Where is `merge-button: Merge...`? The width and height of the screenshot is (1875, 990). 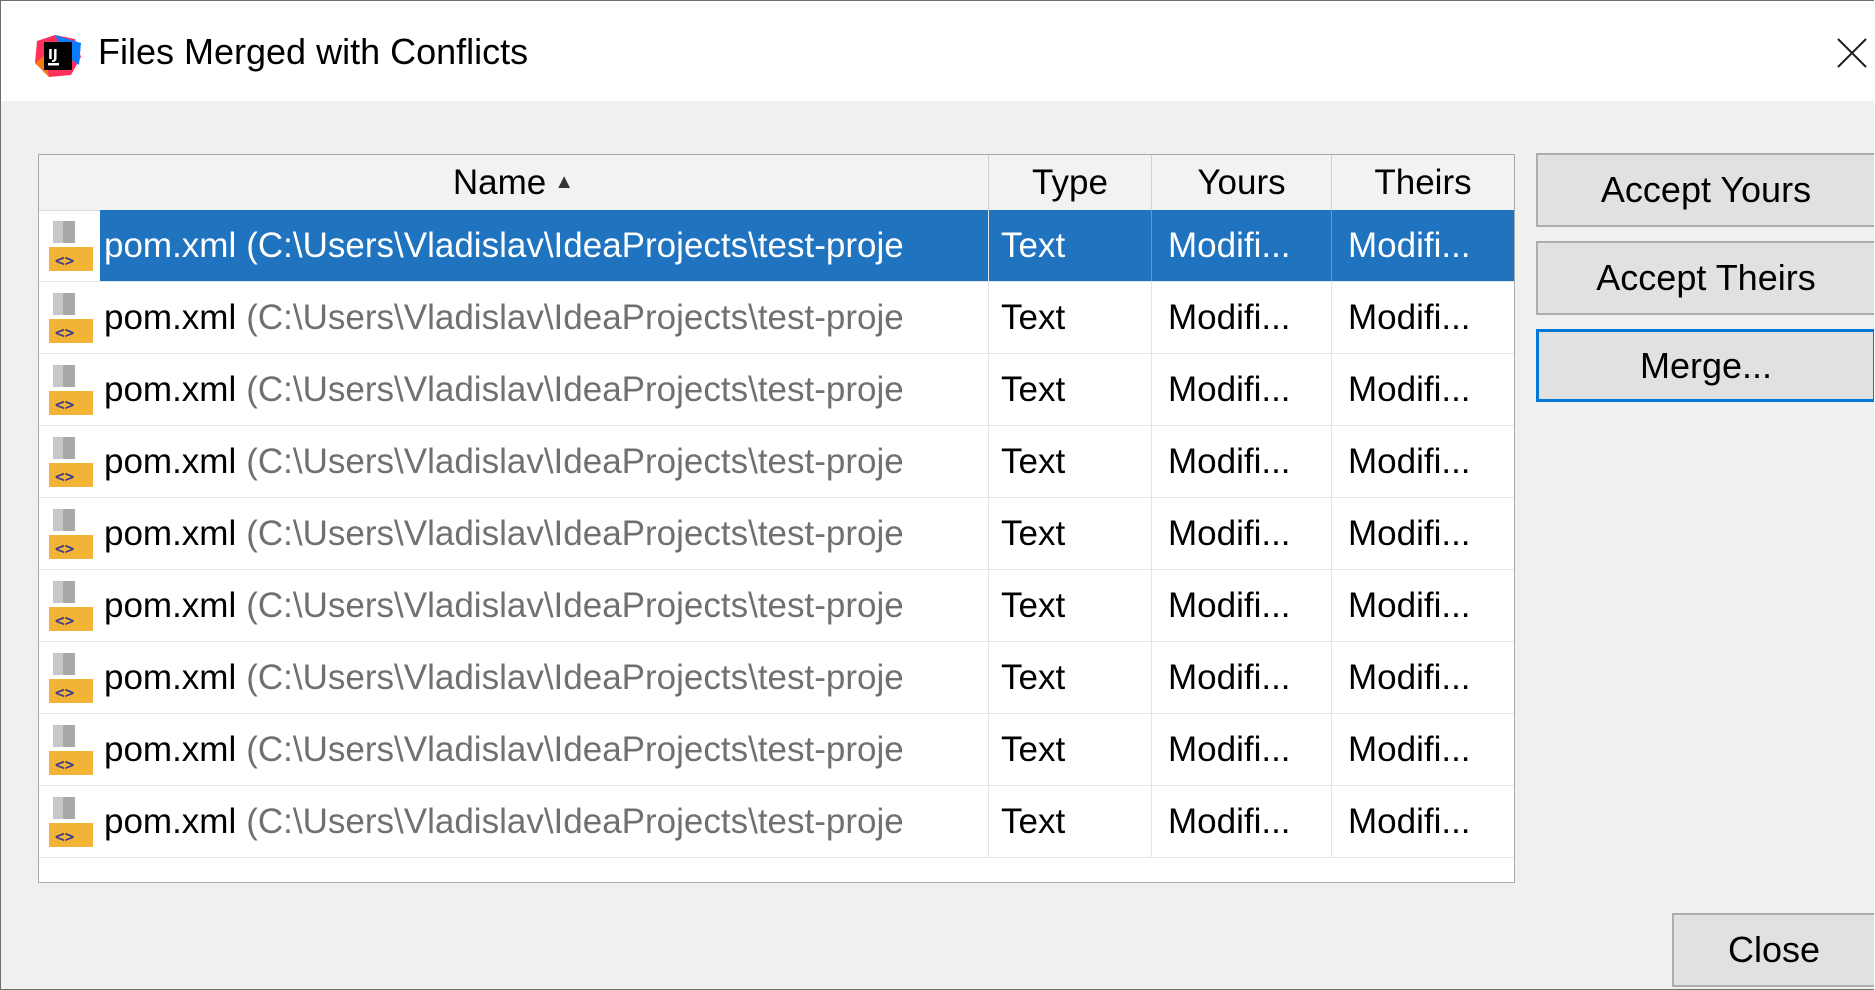 merge-button: Merge... is located at coordinates (1705, 365).